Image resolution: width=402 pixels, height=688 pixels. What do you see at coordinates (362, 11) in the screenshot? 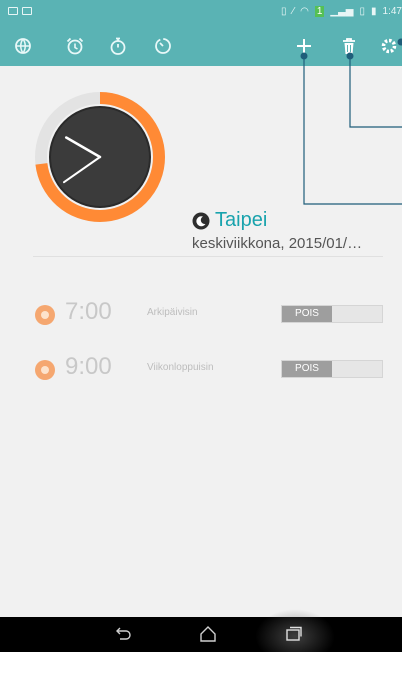
I see `sim-icon: ▯` at bounding box center [362, 11].